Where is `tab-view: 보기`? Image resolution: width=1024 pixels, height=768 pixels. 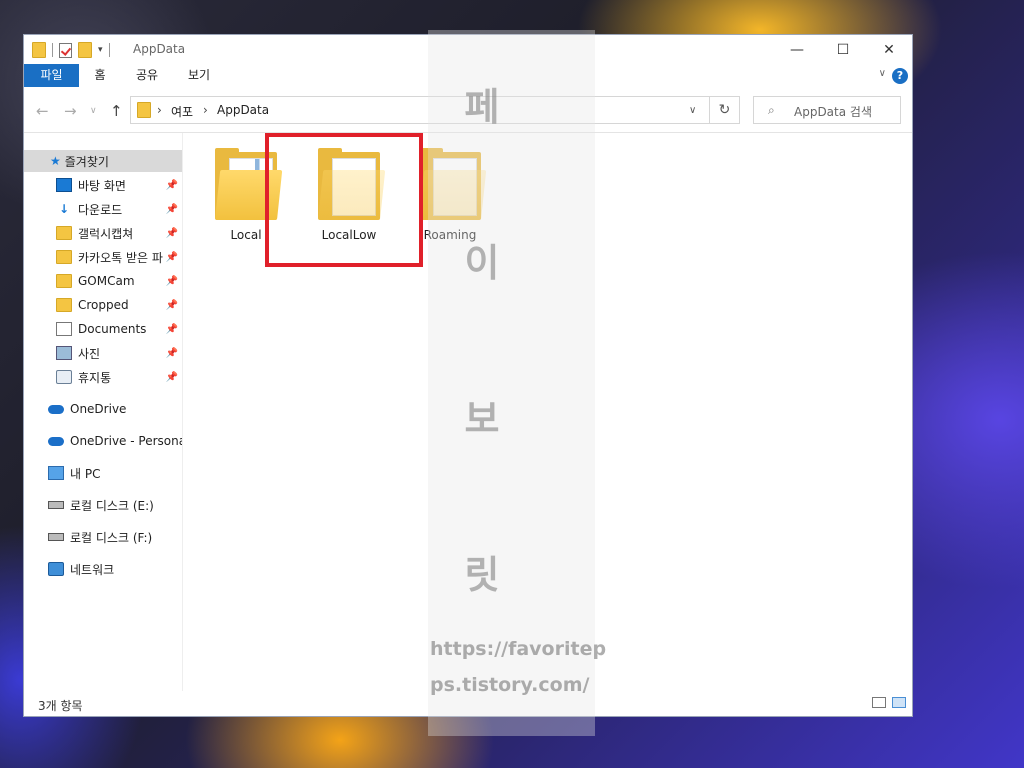
tab-view: 보기 is located at coordinates (199, 75).